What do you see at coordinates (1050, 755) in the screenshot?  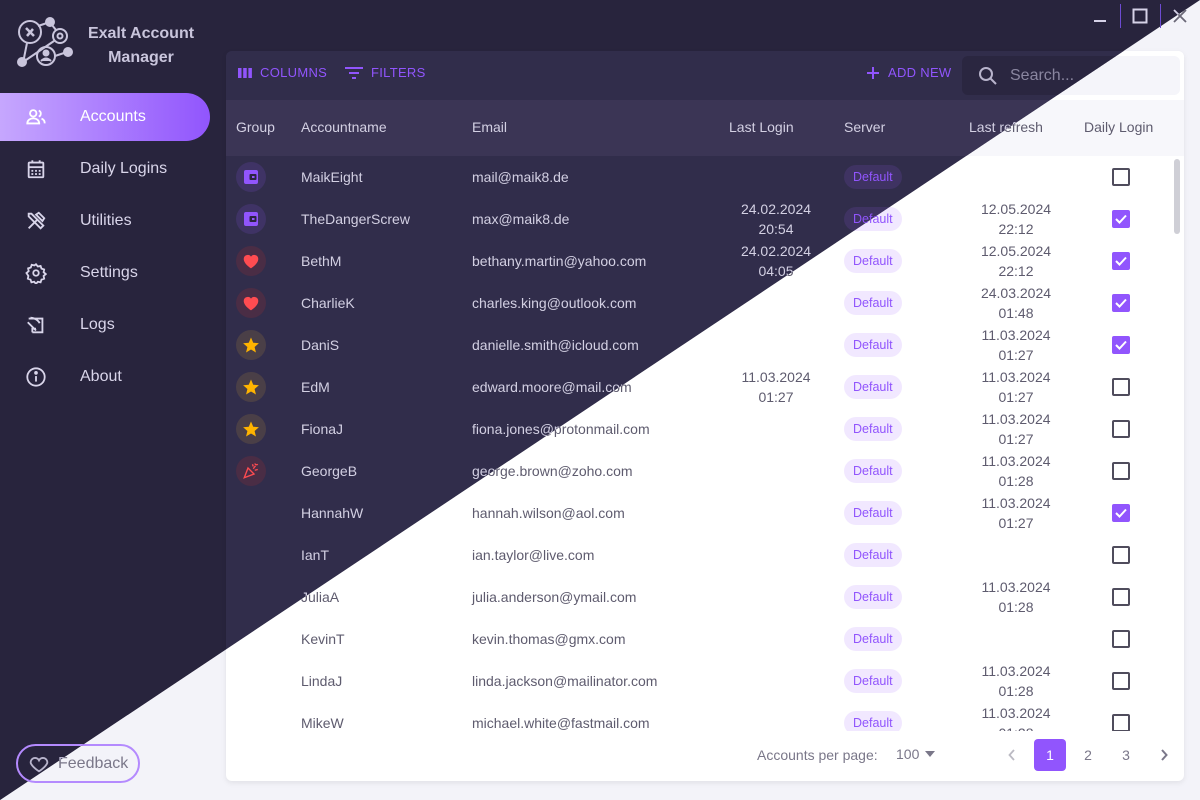 I see `page-button-1: 1` at bounding box center [1050, 755].